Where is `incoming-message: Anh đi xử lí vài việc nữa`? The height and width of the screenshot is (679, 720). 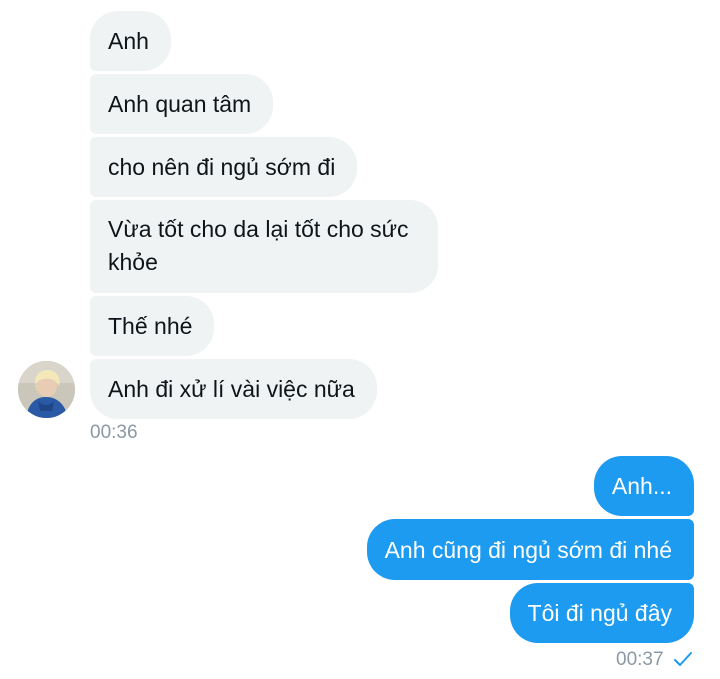
incoming-message: Anh đi xử lí vài việc nữa is located at coordinates (233, 389).